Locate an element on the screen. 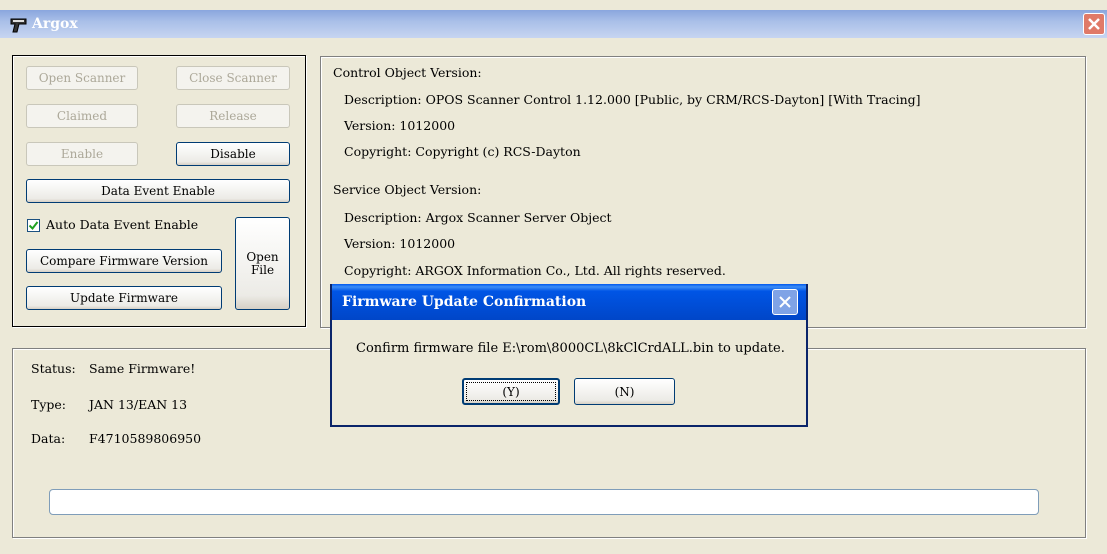 Image resolution: width=1107 pixels, height=554 pixels. update-firmware-button: Update Firmware is located at coordinates (124, 298).